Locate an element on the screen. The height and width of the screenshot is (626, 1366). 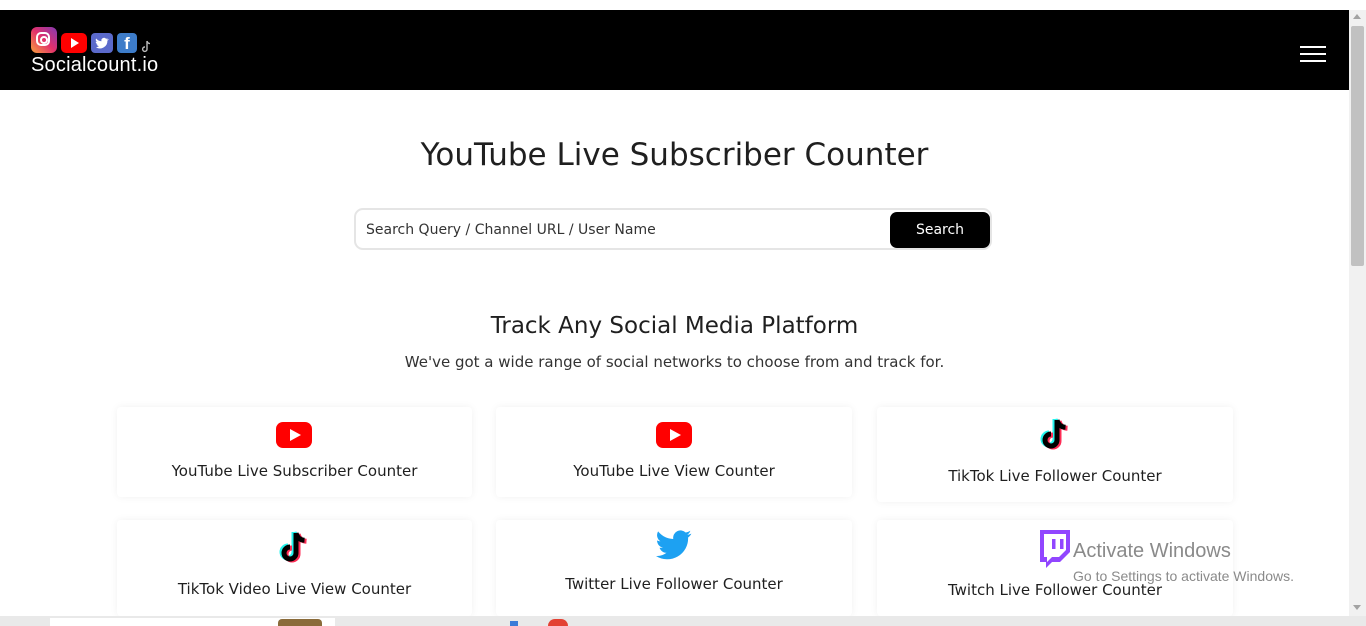
vertical-scrollbar is located at coordinates (1357, 313).